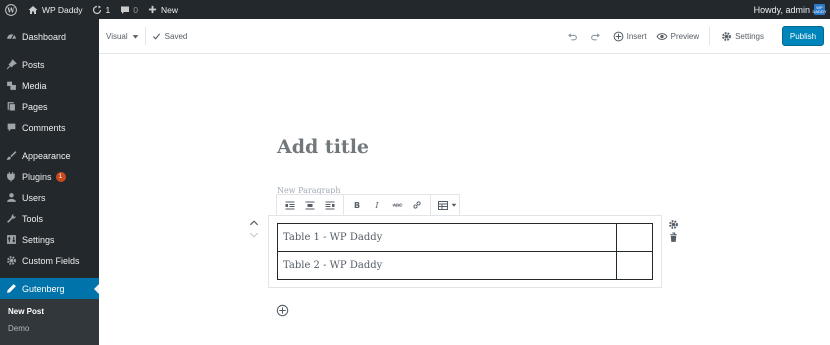 This screenshot has width=830, height=345. I want to click on sidebar-item-label: Tools, so click(33, 218).